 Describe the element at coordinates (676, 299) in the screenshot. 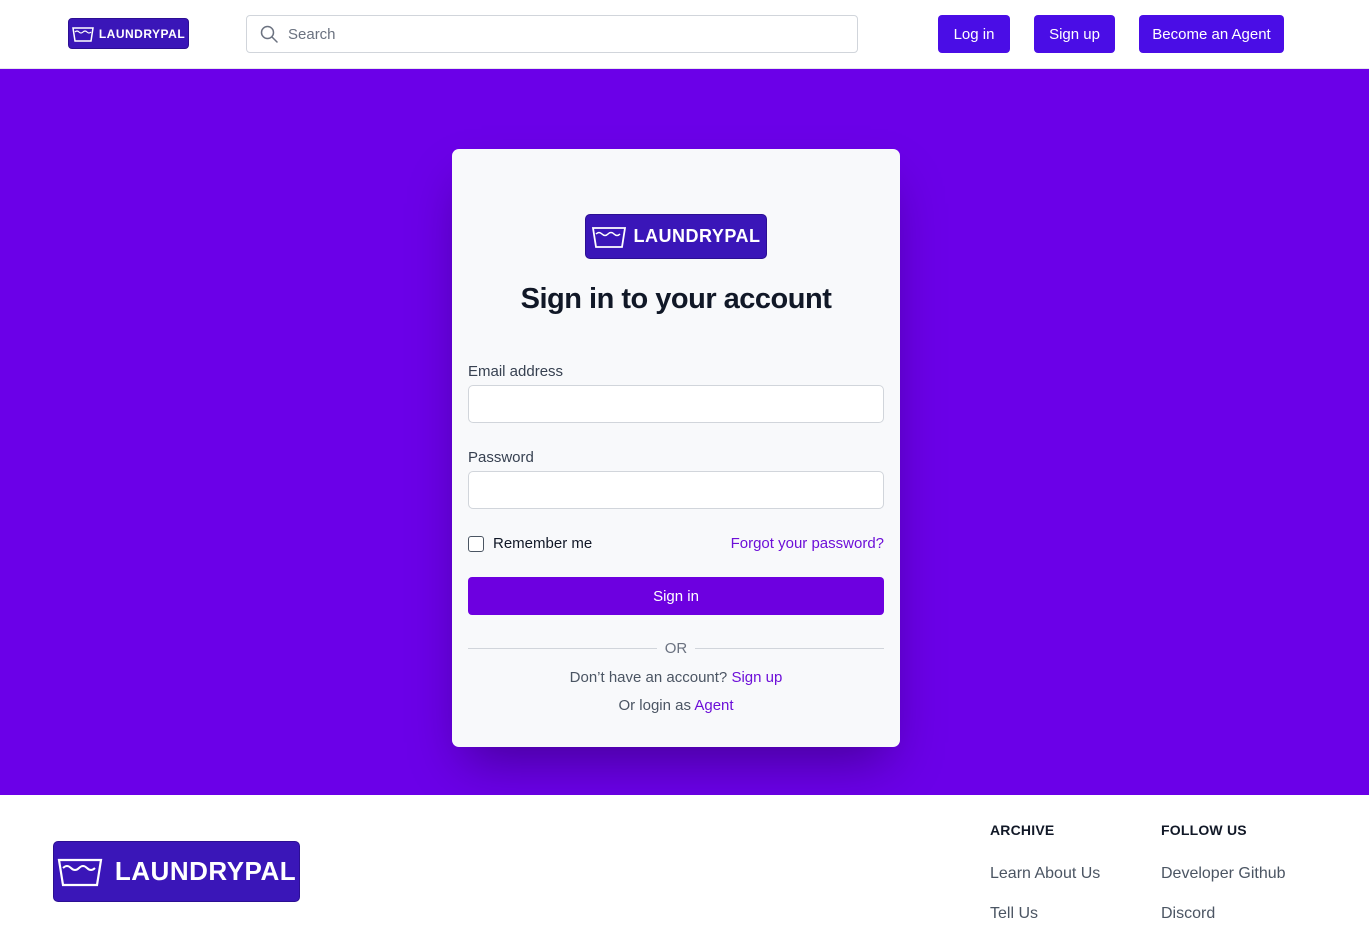

I see `page-title: Sign in to your account` at that location.